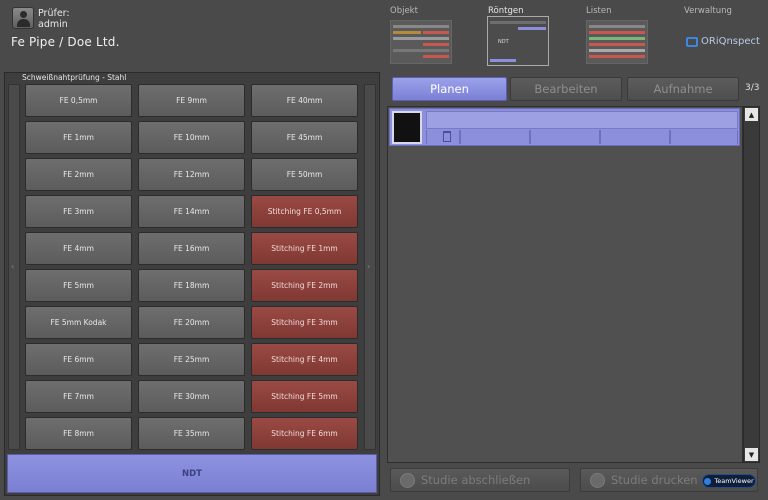  I want to click on preset-button: Stitching FE 6mm, so click(304, 433).